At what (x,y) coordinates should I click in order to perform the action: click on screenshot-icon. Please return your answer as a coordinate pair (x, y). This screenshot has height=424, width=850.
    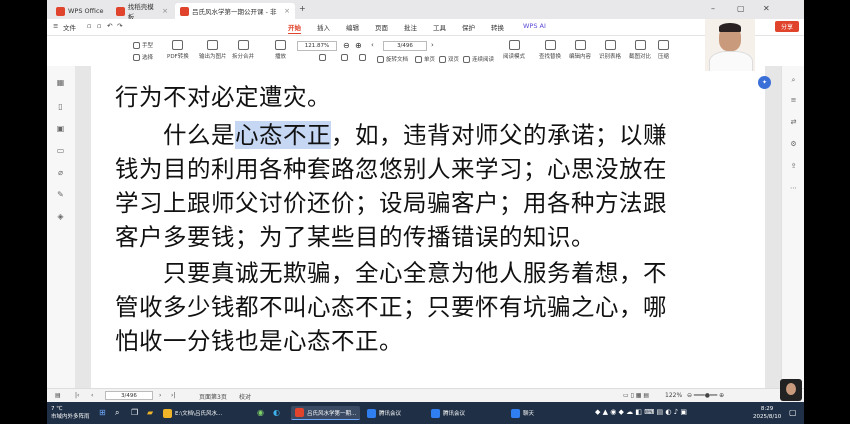
    Looking at the image, I should click on (640, 45).